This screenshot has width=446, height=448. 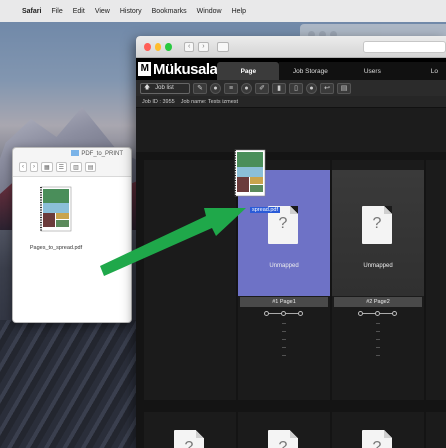 I want to click on brand-name: Mükusala, so click(x=185, y=69).